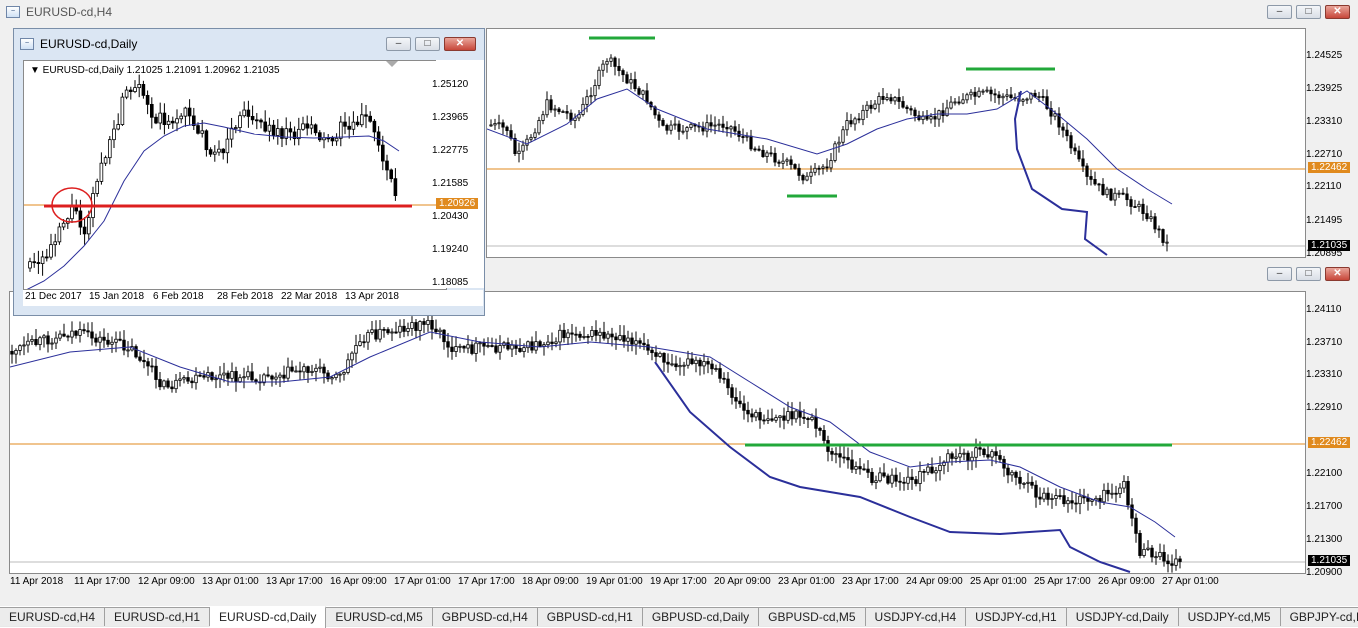  What do you see at coordinates (485, 617) in the screenshot?
I see `chart-tab: GBPUSD-cd,H4` at bounding box center [485, 617].